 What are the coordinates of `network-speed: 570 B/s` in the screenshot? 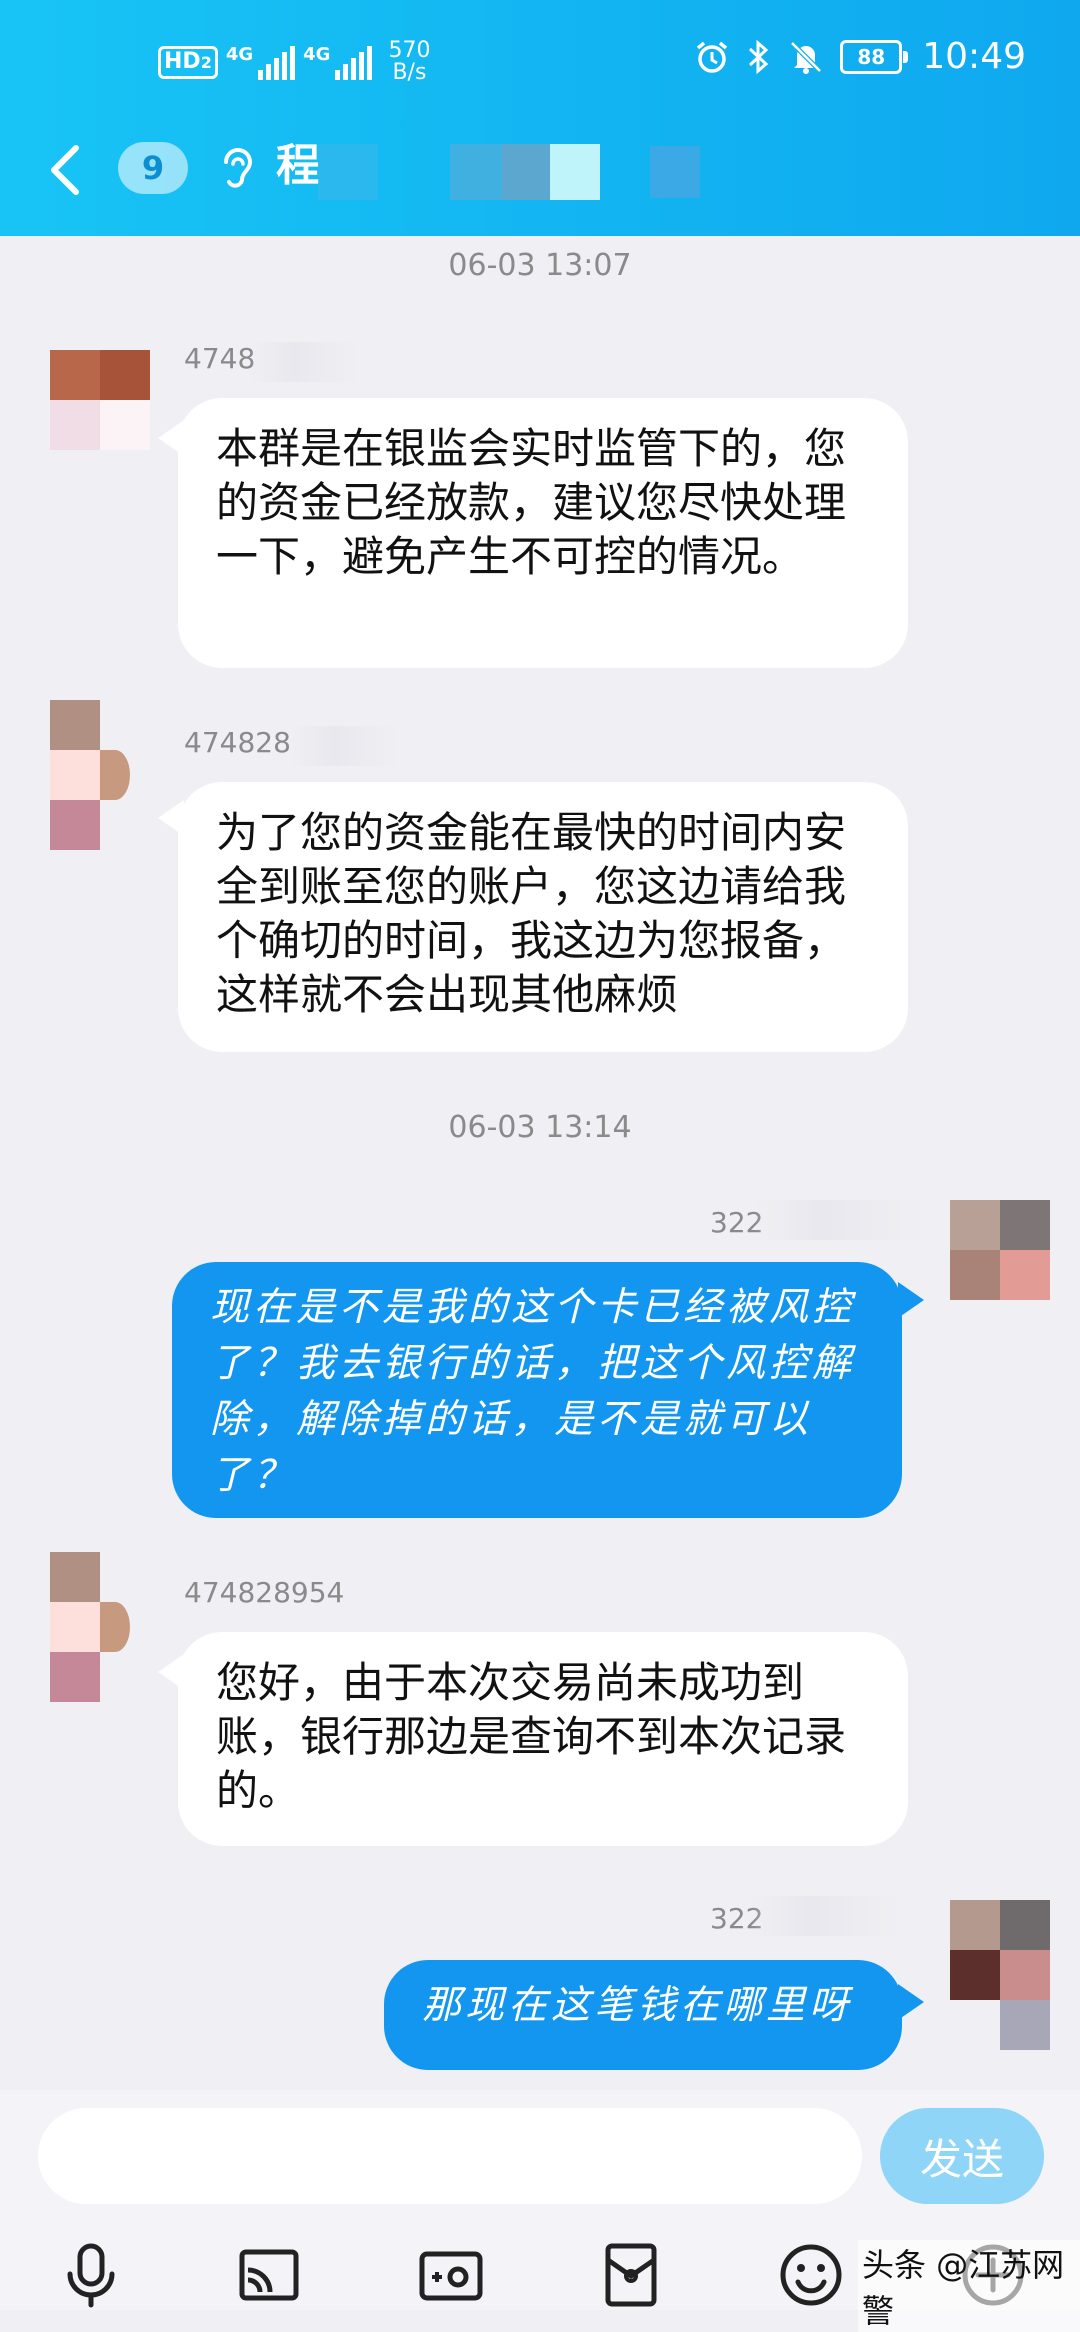 It's located at (409, 62).